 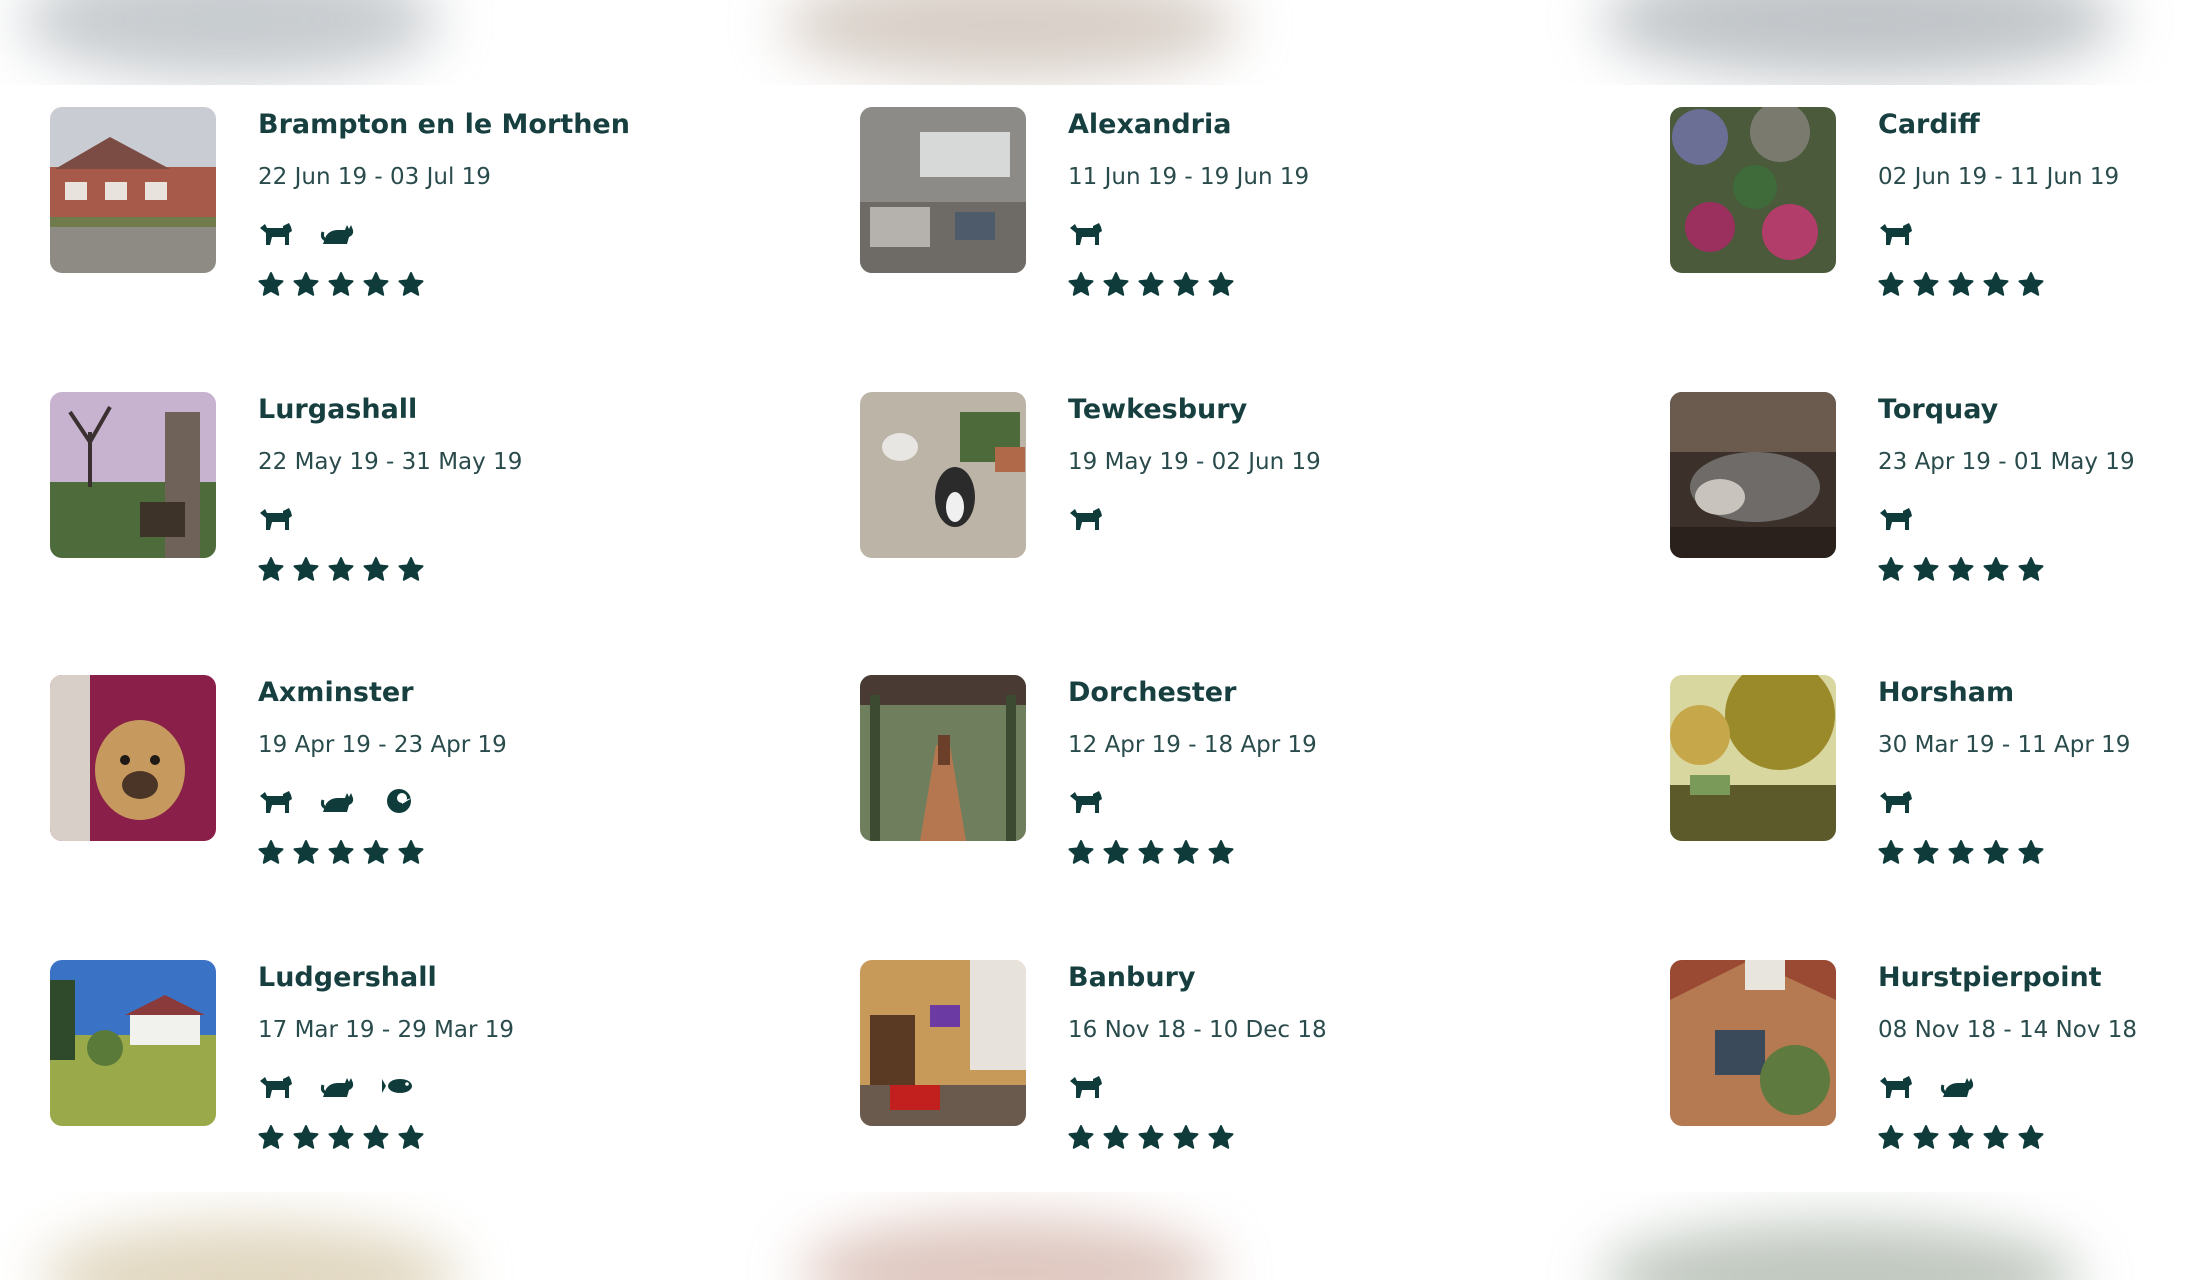 What do you see at coordinates (1946, 692) in the screenshot?
I see `stay-location: Horsham` at bounding box center [1946, 692].